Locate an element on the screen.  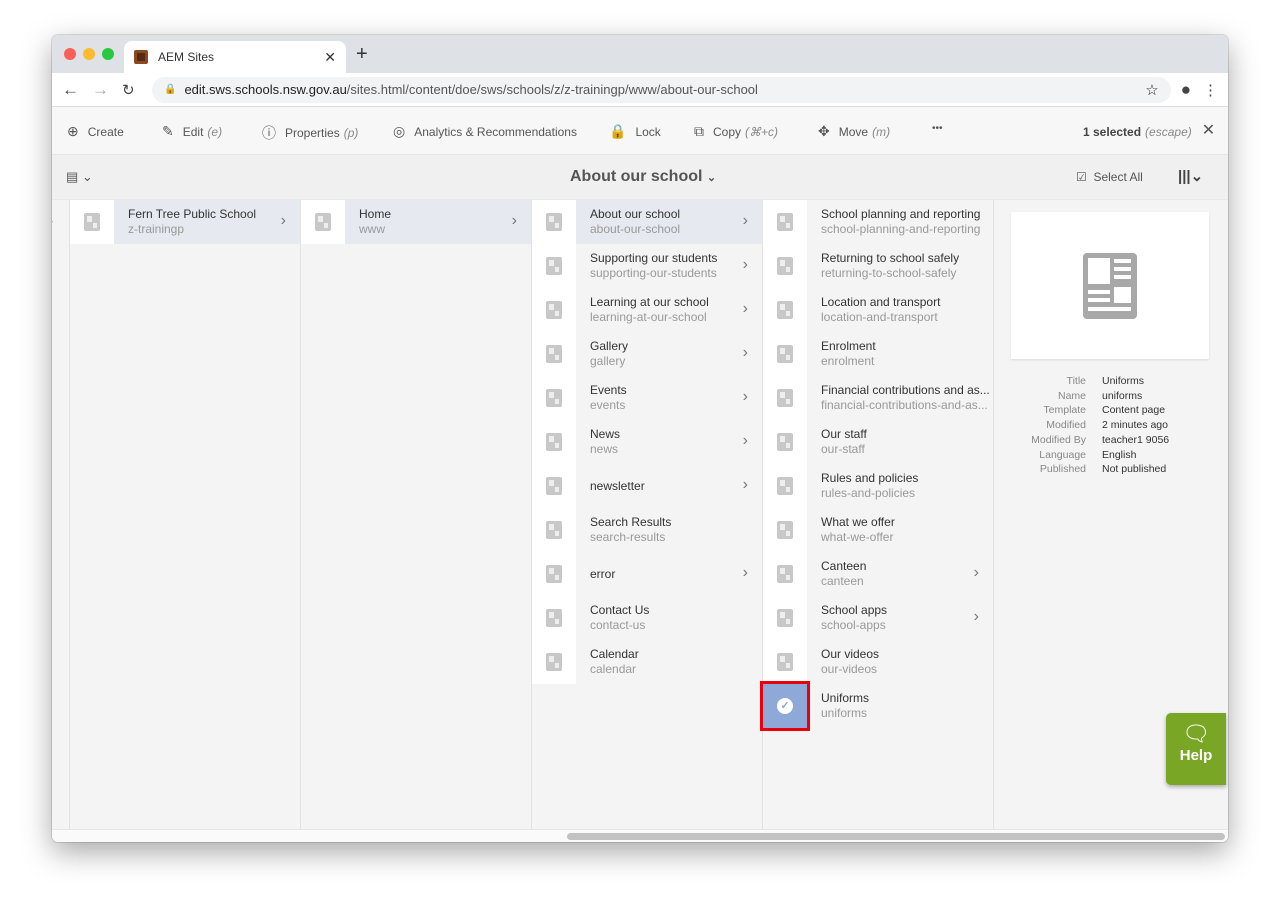
more-actions-button: ••• is located at coordinates (937, 128).